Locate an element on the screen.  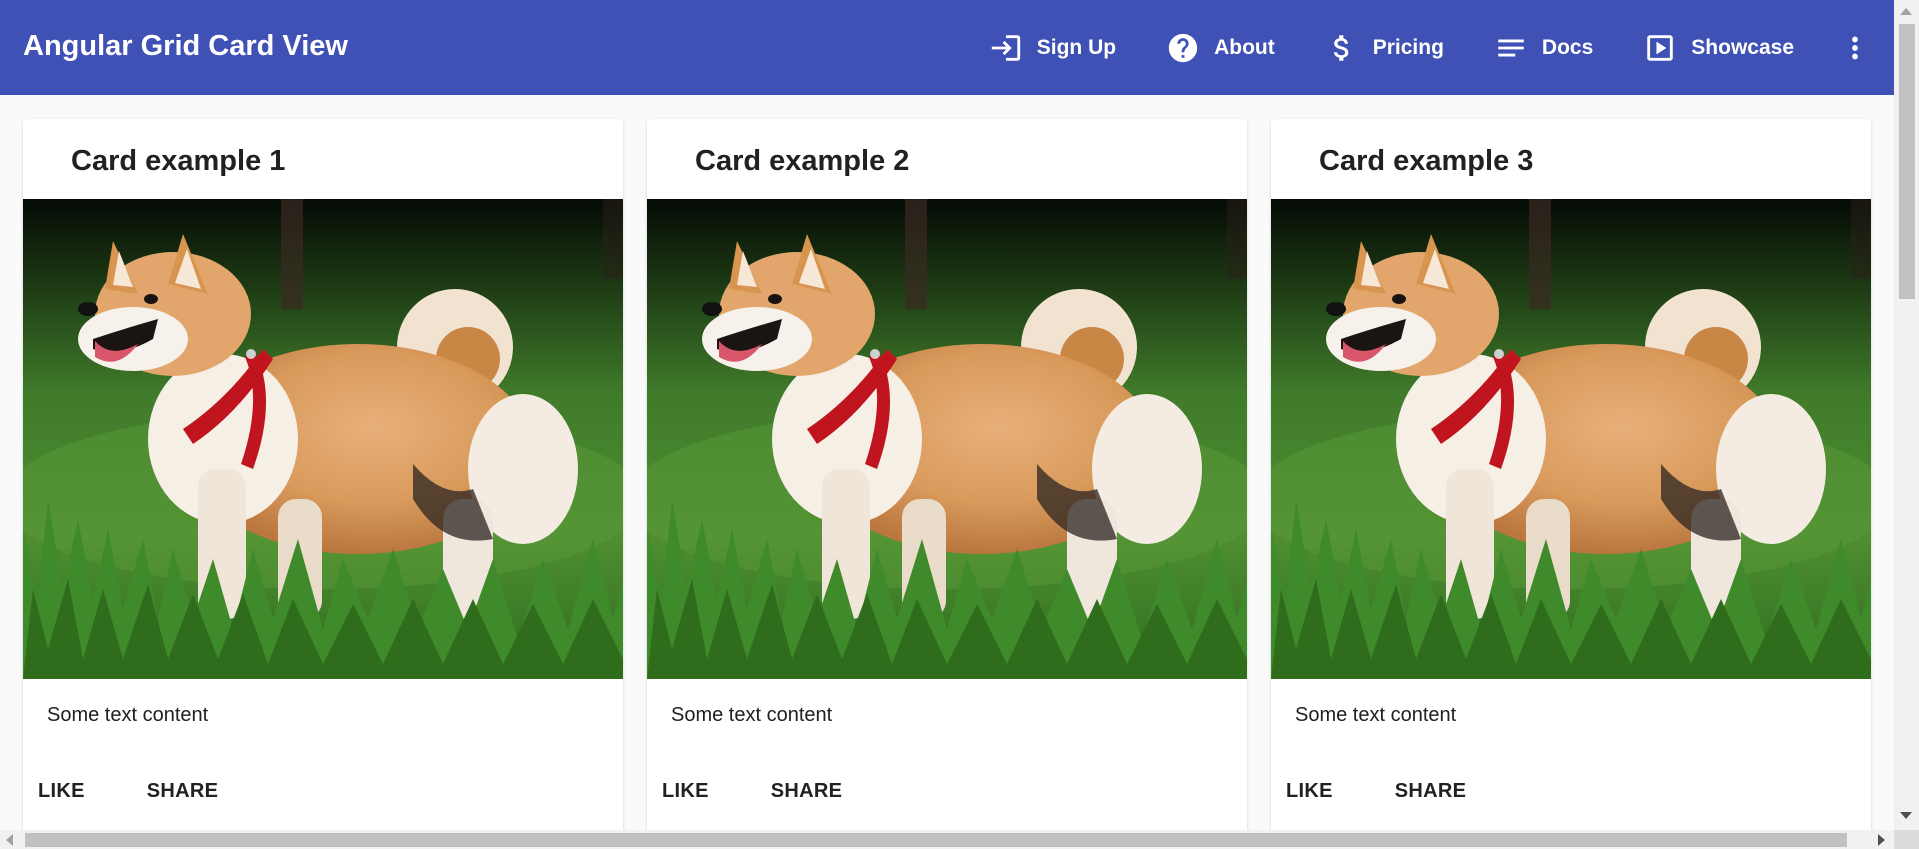
nav-about-button: About is located at coordinates (1220, 48).